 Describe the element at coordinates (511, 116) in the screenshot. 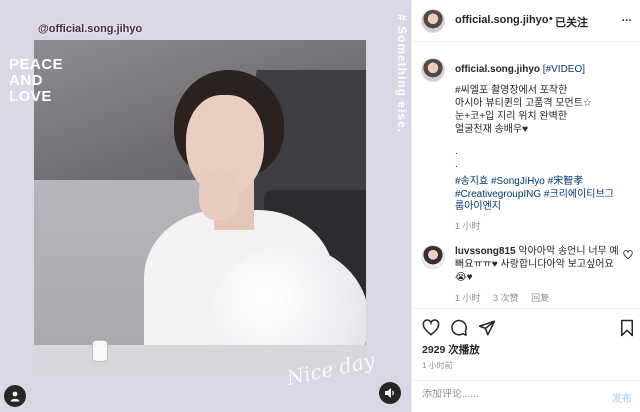

I see `caption-line: 눈+코+입 지리 위치 완벽한` at that location.